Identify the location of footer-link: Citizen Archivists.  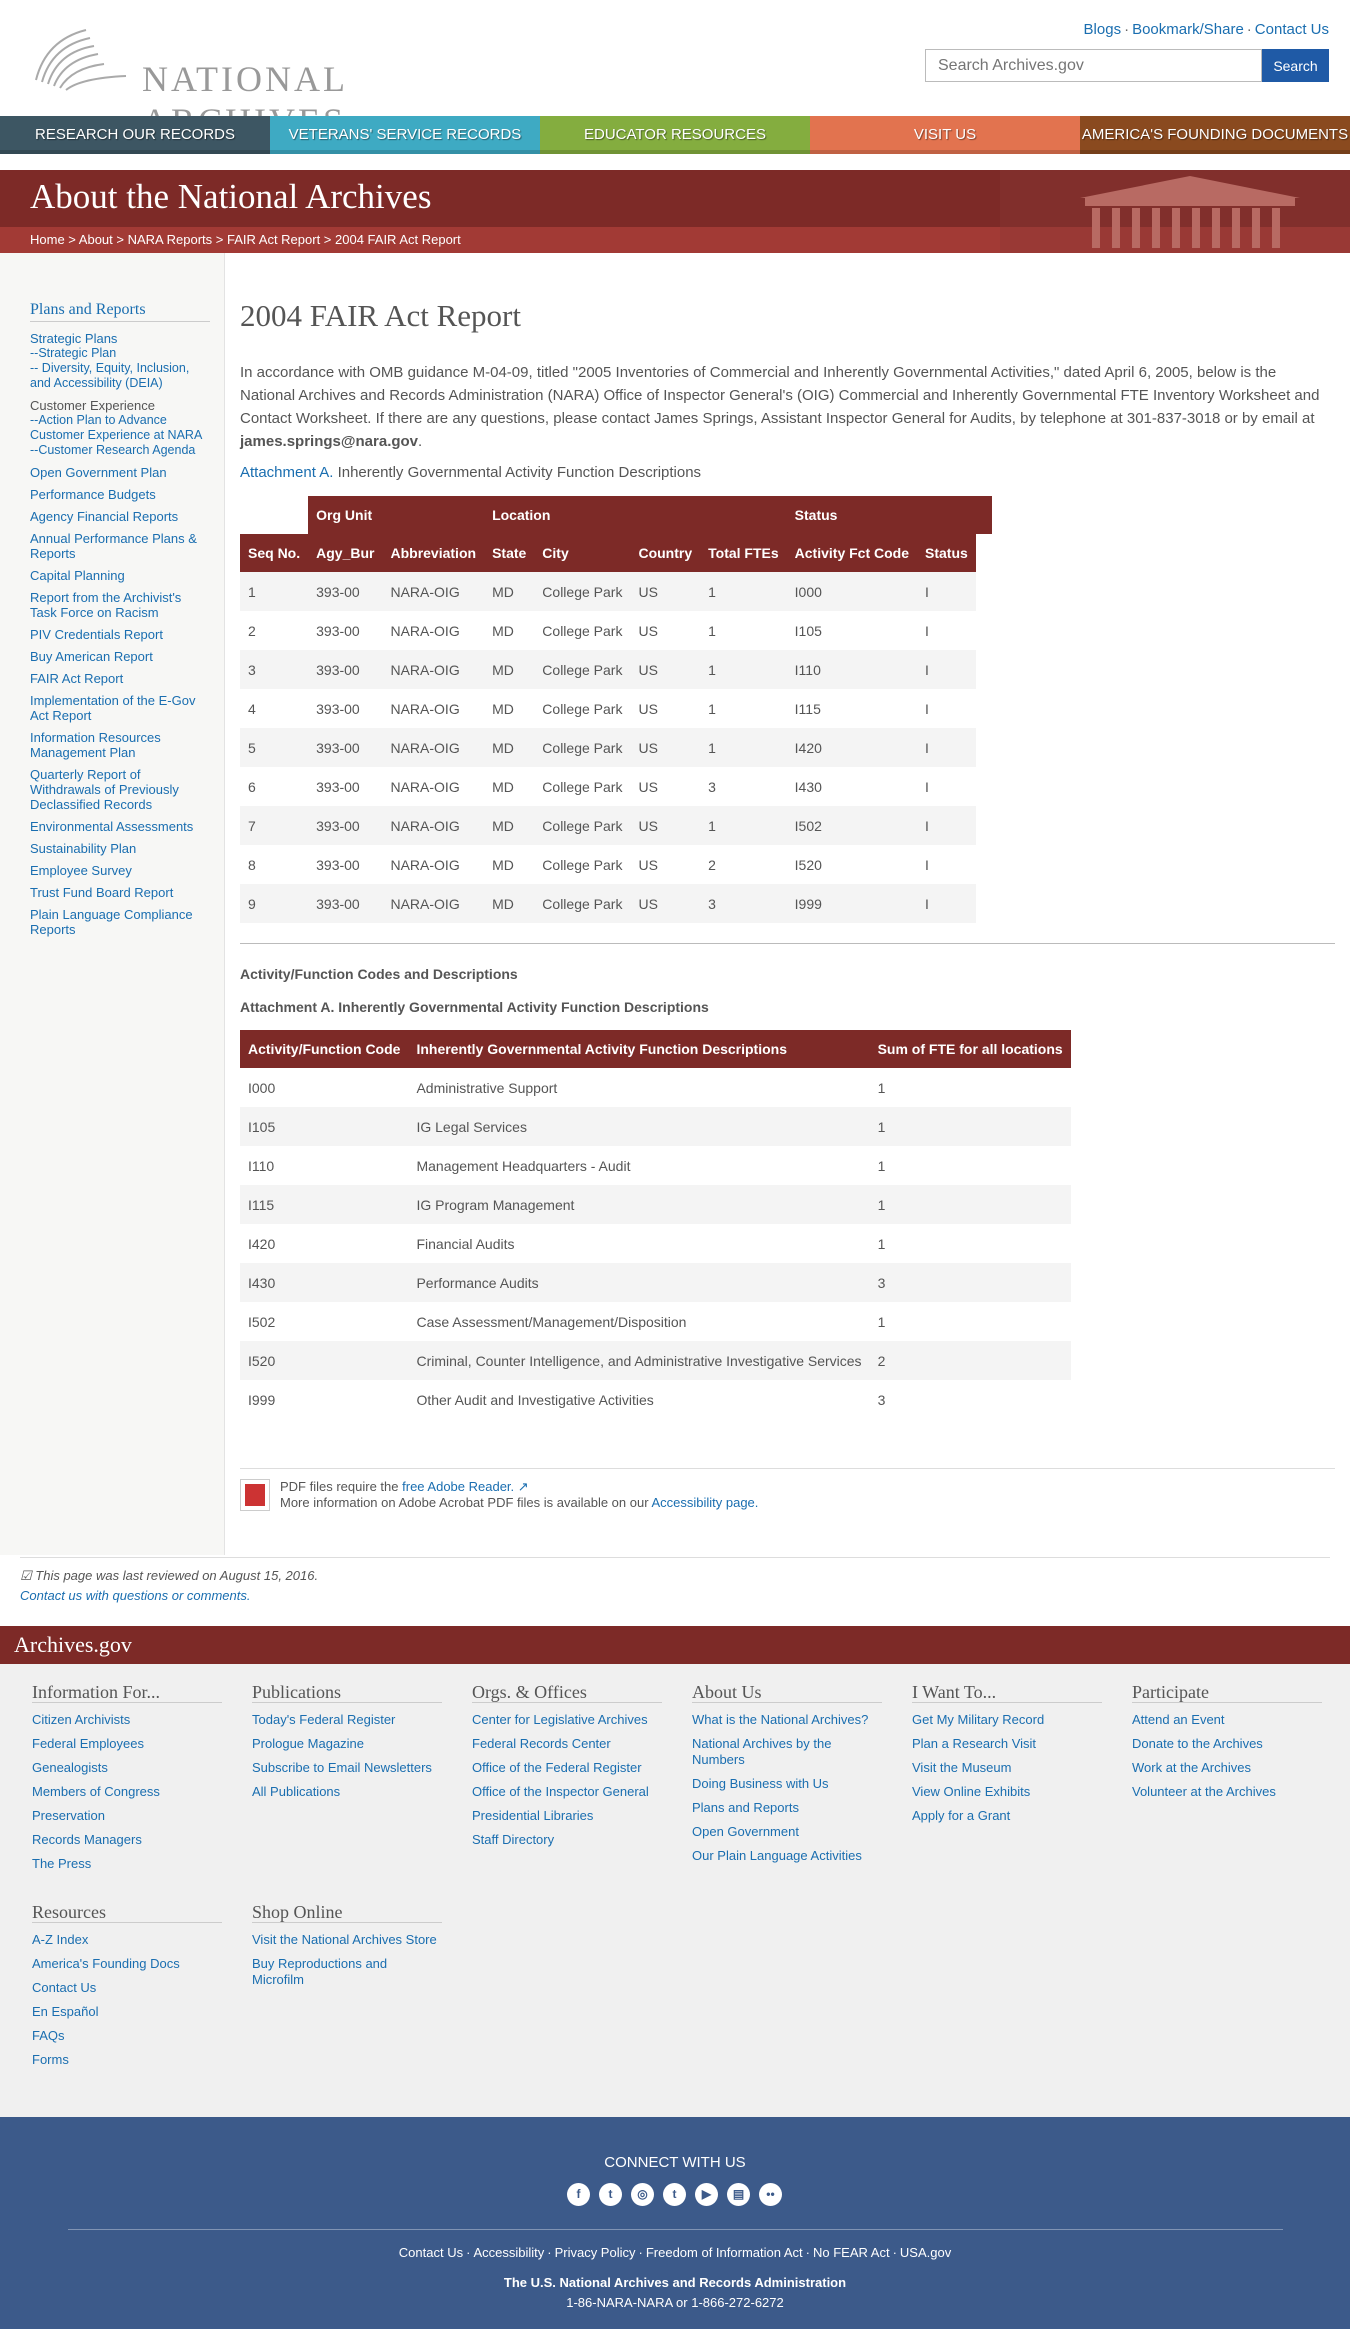
(81, 1719).